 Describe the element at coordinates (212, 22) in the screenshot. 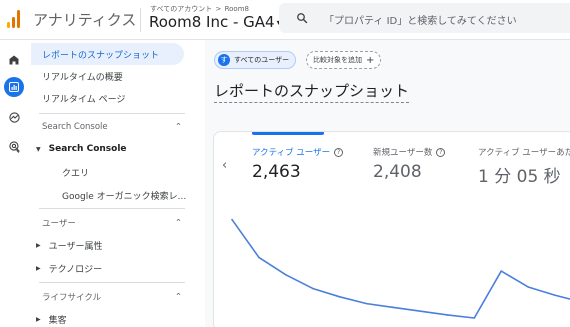

I see `property-name: Room8 Inc - GA4` at that location.